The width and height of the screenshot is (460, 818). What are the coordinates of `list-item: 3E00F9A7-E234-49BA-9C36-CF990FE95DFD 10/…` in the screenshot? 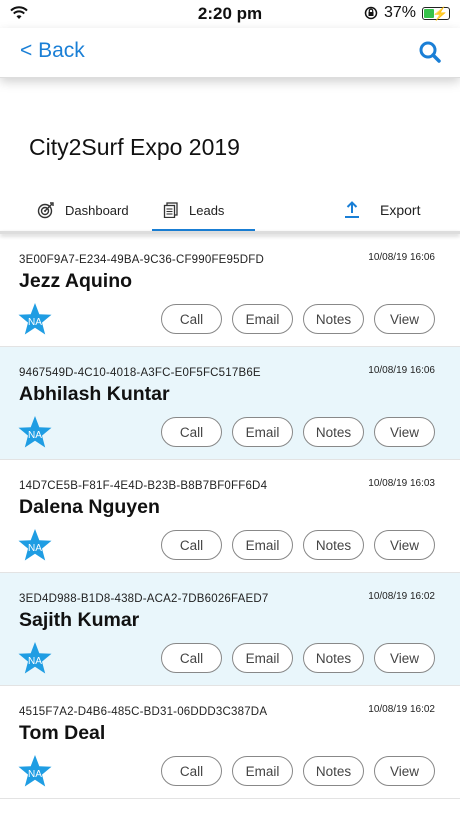 It's located at (230, 290).